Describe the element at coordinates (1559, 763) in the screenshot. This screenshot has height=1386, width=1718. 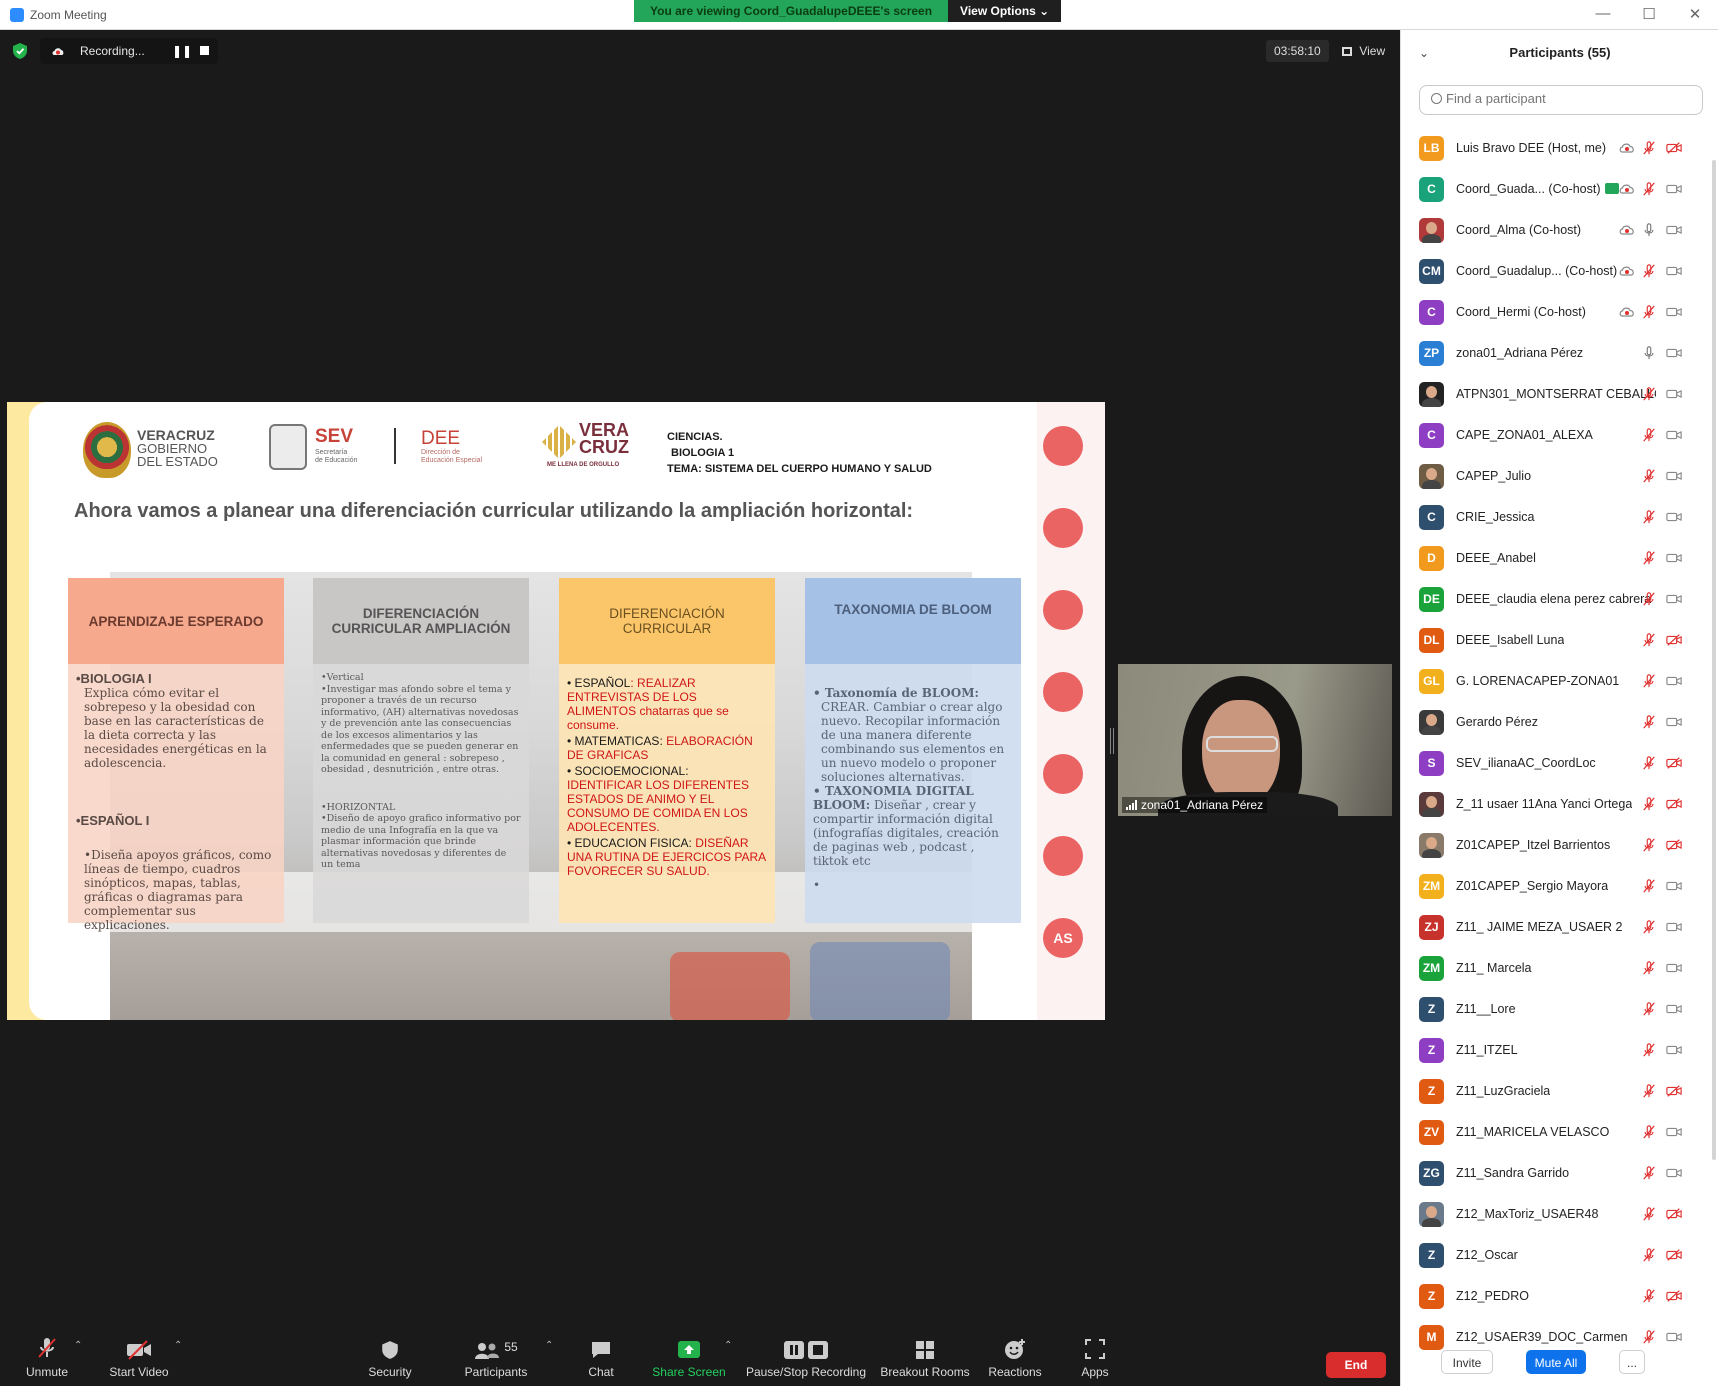
I see `participant-row: S SEV_ilianaAC_CoordLoc` at that location.